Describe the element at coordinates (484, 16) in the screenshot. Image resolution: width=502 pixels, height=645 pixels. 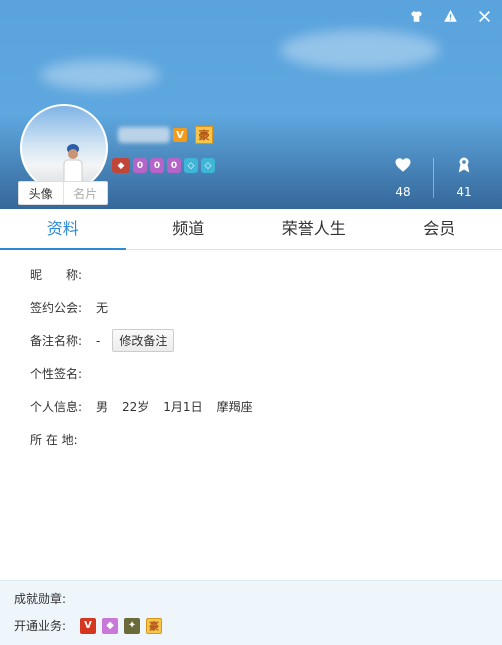
I see `close-icon` at that location.